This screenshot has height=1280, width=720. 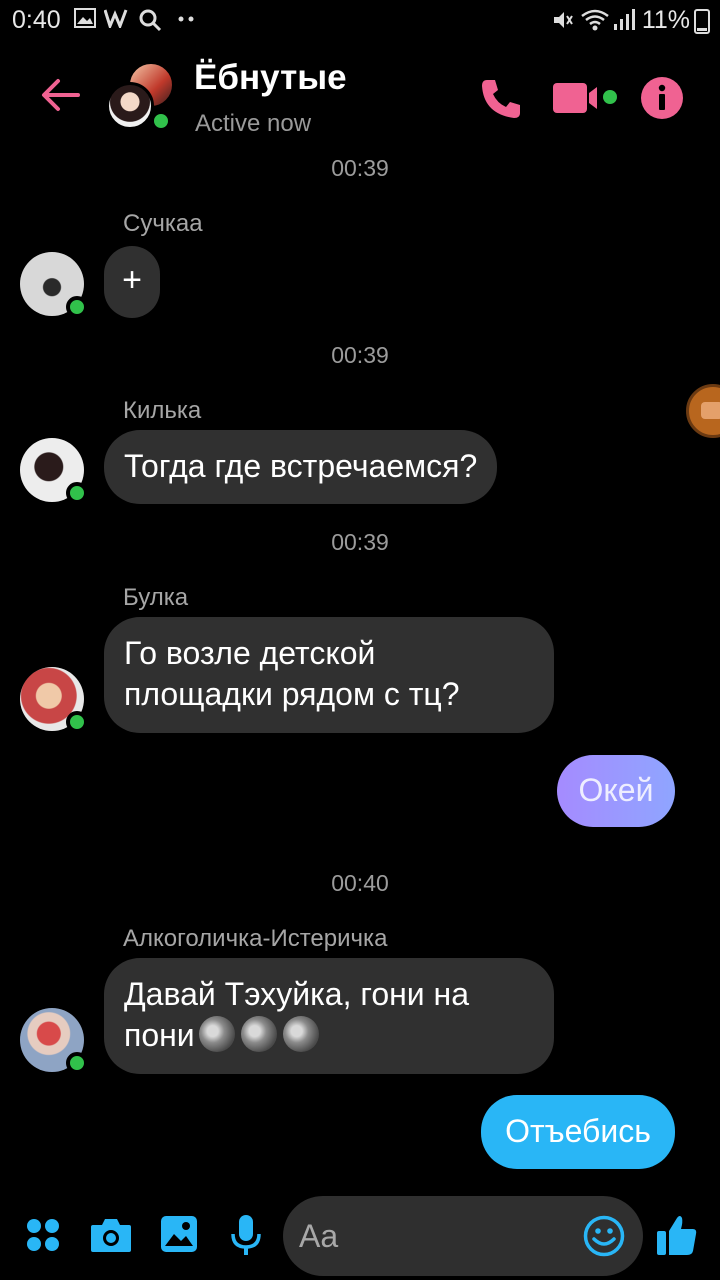 I want to click on message-input-container, so click(x=463, y=1236).